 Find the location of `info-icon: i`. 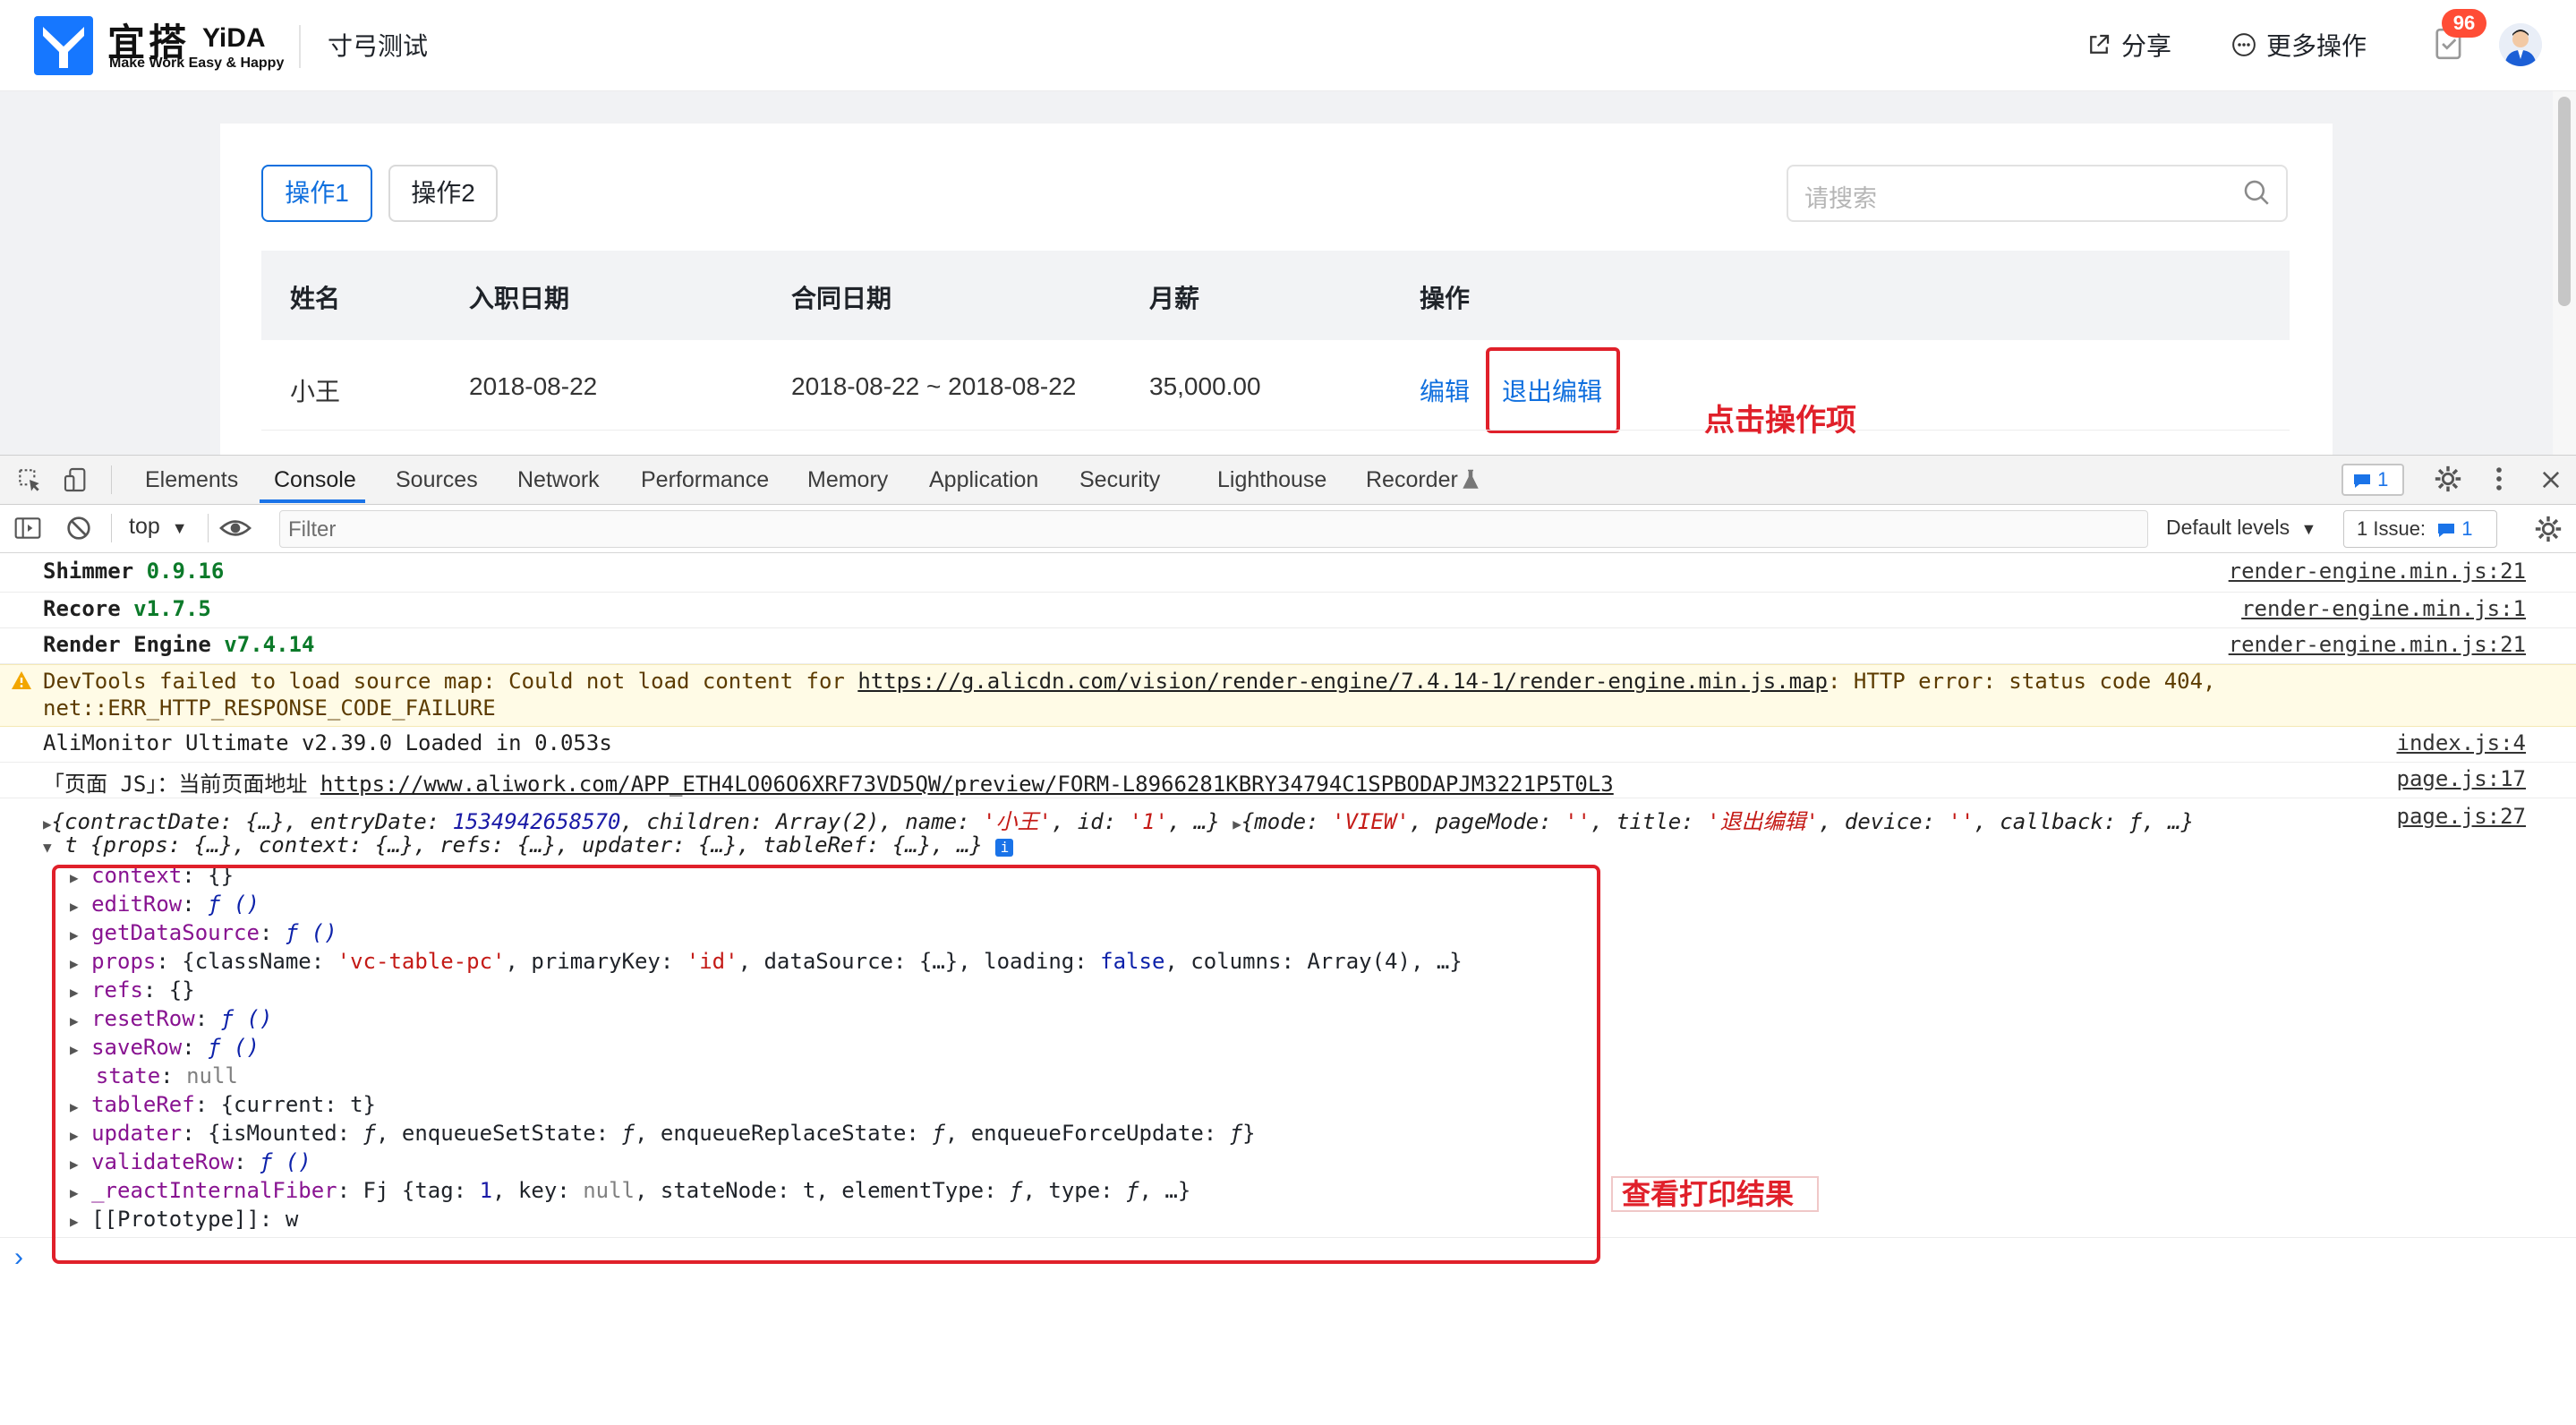

info-icon: i is located at coordinates (1004, 848).